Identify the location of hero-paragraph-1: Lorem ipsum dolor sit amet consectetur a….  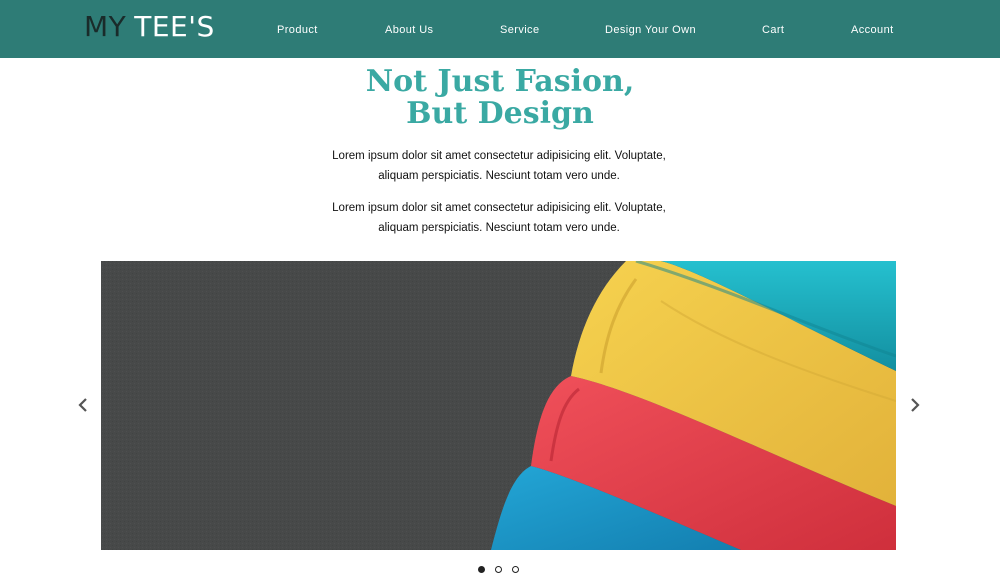
(499, 166).